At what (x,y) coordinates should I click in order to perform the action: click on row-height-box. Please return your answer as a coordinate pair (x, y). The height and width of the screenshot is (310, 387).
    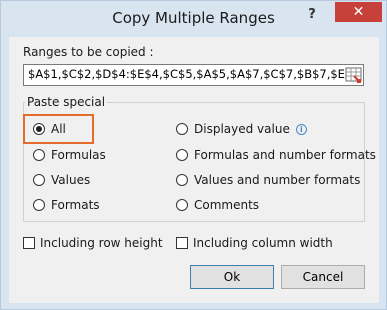
    Looking at the image, I should click on (29, 243).